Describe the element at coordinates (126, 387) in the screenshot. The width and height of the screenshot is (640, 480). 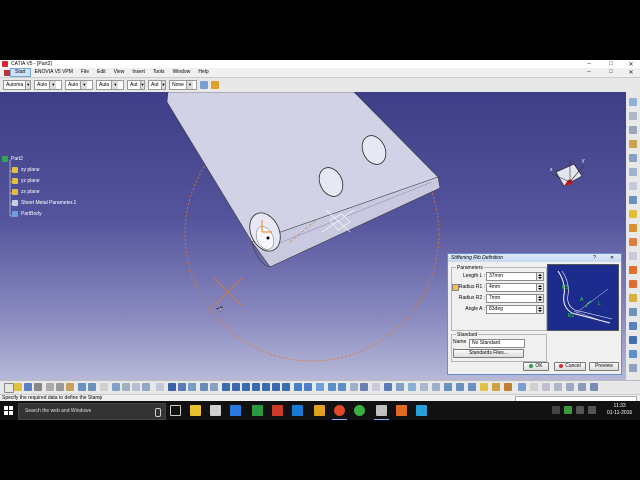
I see `formula-icon` at that location.